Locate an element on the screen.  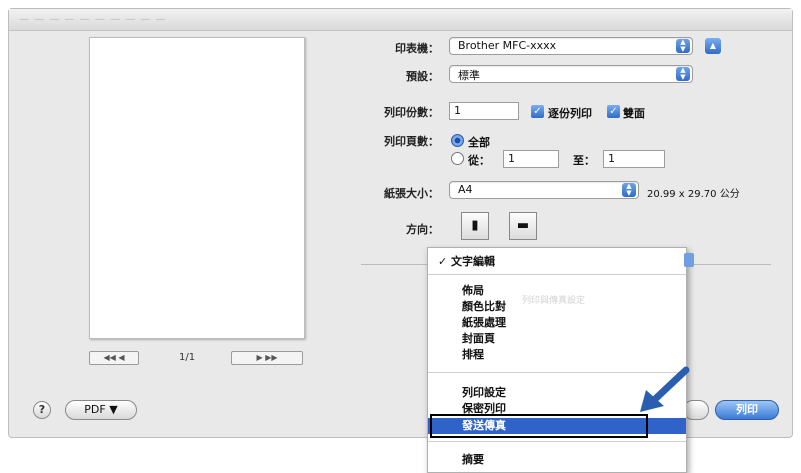
duplex-label: 雙面 is located at coordinates (634, 113).